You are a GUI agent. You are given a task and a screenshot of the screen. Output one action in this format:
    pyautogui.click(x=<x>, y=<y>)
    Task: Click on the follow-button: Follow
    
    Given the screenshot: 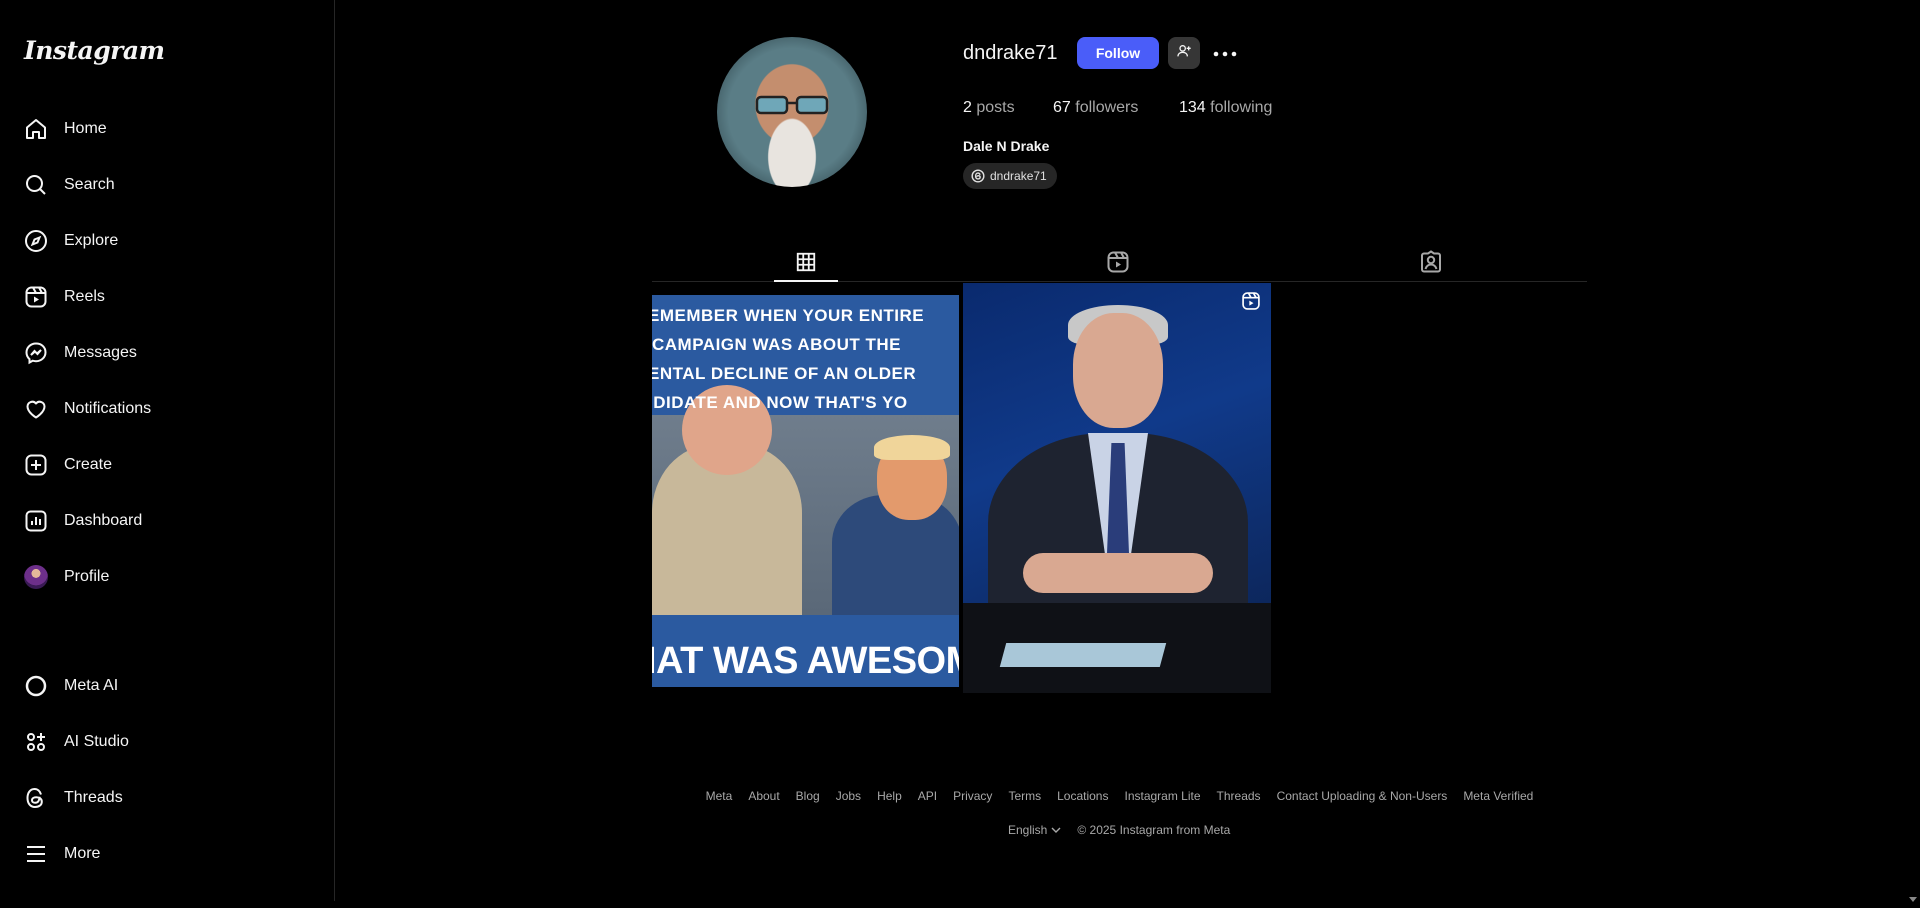 What is the action you would take?
    pyautogui.click(x=1118, y=53)
    